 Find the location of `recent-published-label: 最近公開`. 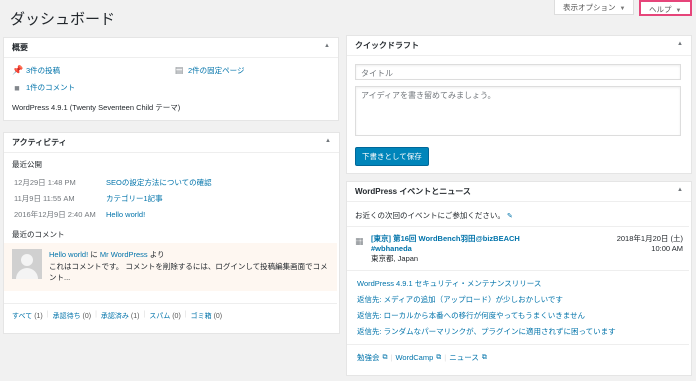

recent-published-label: 最近公開 is located at coordinates (27, 164).